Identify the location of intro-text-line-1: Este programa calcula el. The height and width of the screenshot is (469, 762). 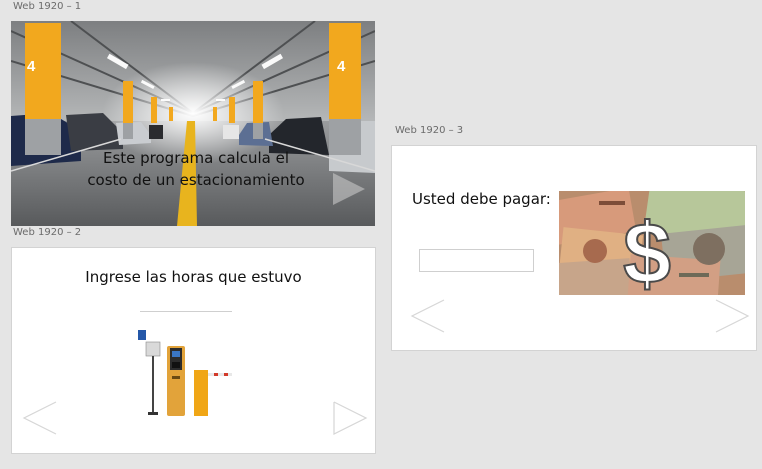
(196, 158).